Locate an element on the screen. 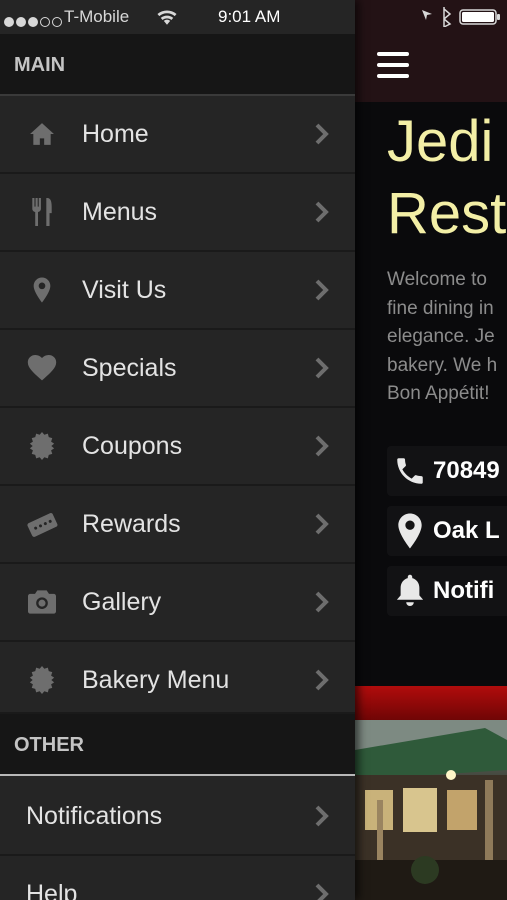 This screenshot has height=900, width=507. menu-item-help: Help is located at coordinates (177, 878).